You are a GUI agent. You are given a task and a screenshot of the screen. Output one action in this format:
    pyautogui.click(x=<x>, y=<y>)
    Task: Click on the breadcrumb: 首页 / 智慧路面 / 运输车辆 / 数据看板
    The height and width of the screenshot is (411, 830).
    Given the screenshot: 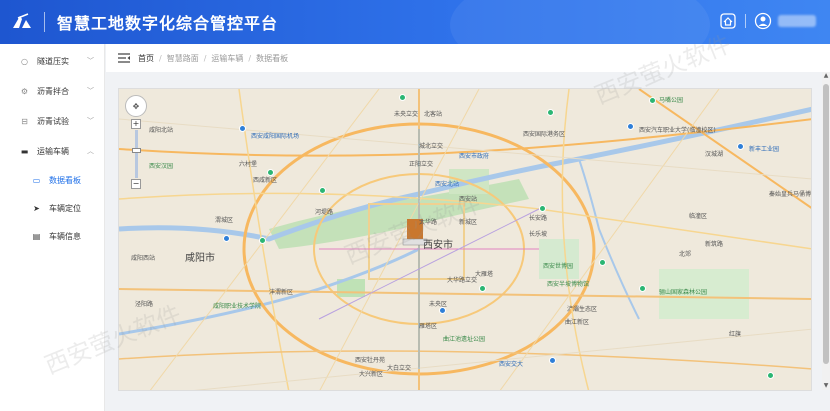 What is the action you would take?
    pyautogui.click(x=213, y=58)
    